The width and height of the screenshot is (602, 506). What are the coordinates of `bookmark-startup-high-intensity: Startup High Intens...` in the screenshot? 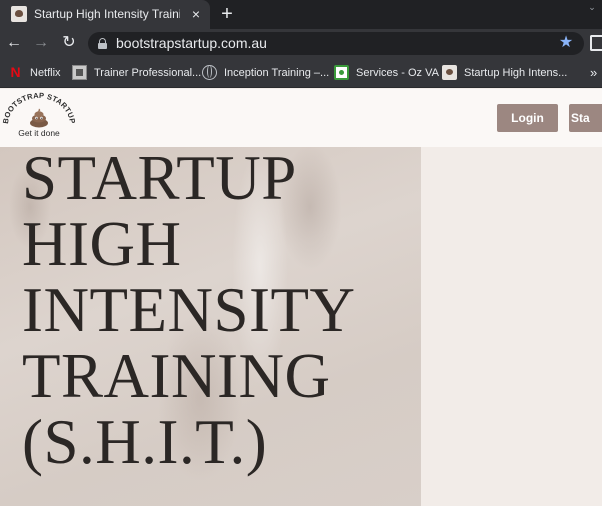 It's located at (504, 73).